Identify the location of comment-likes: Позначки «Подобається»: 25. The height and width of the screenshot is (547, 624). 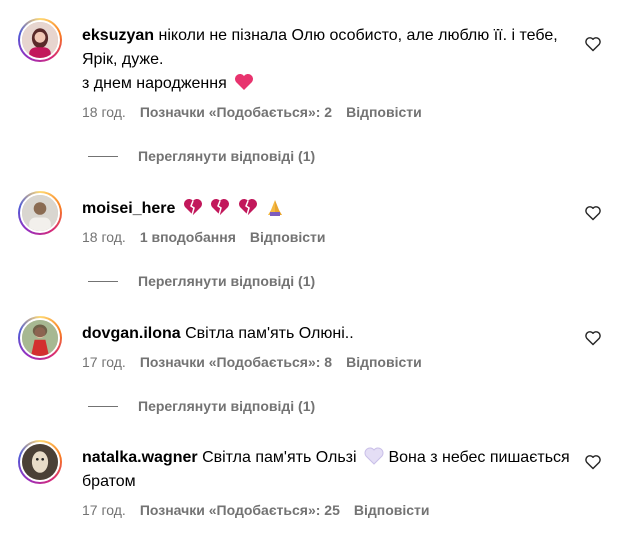
(240, 510).